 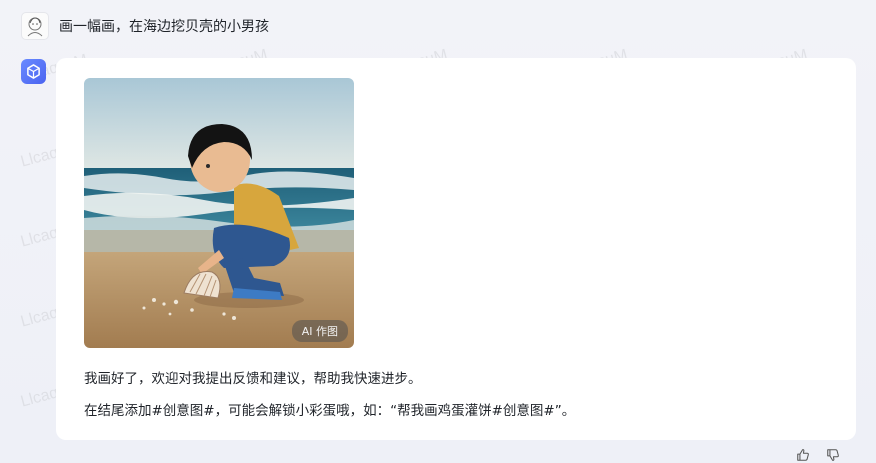 I want to click on user-message-row: 画一幅画，在海边挖贝壳的小男孩, so click(x=145, y=26).